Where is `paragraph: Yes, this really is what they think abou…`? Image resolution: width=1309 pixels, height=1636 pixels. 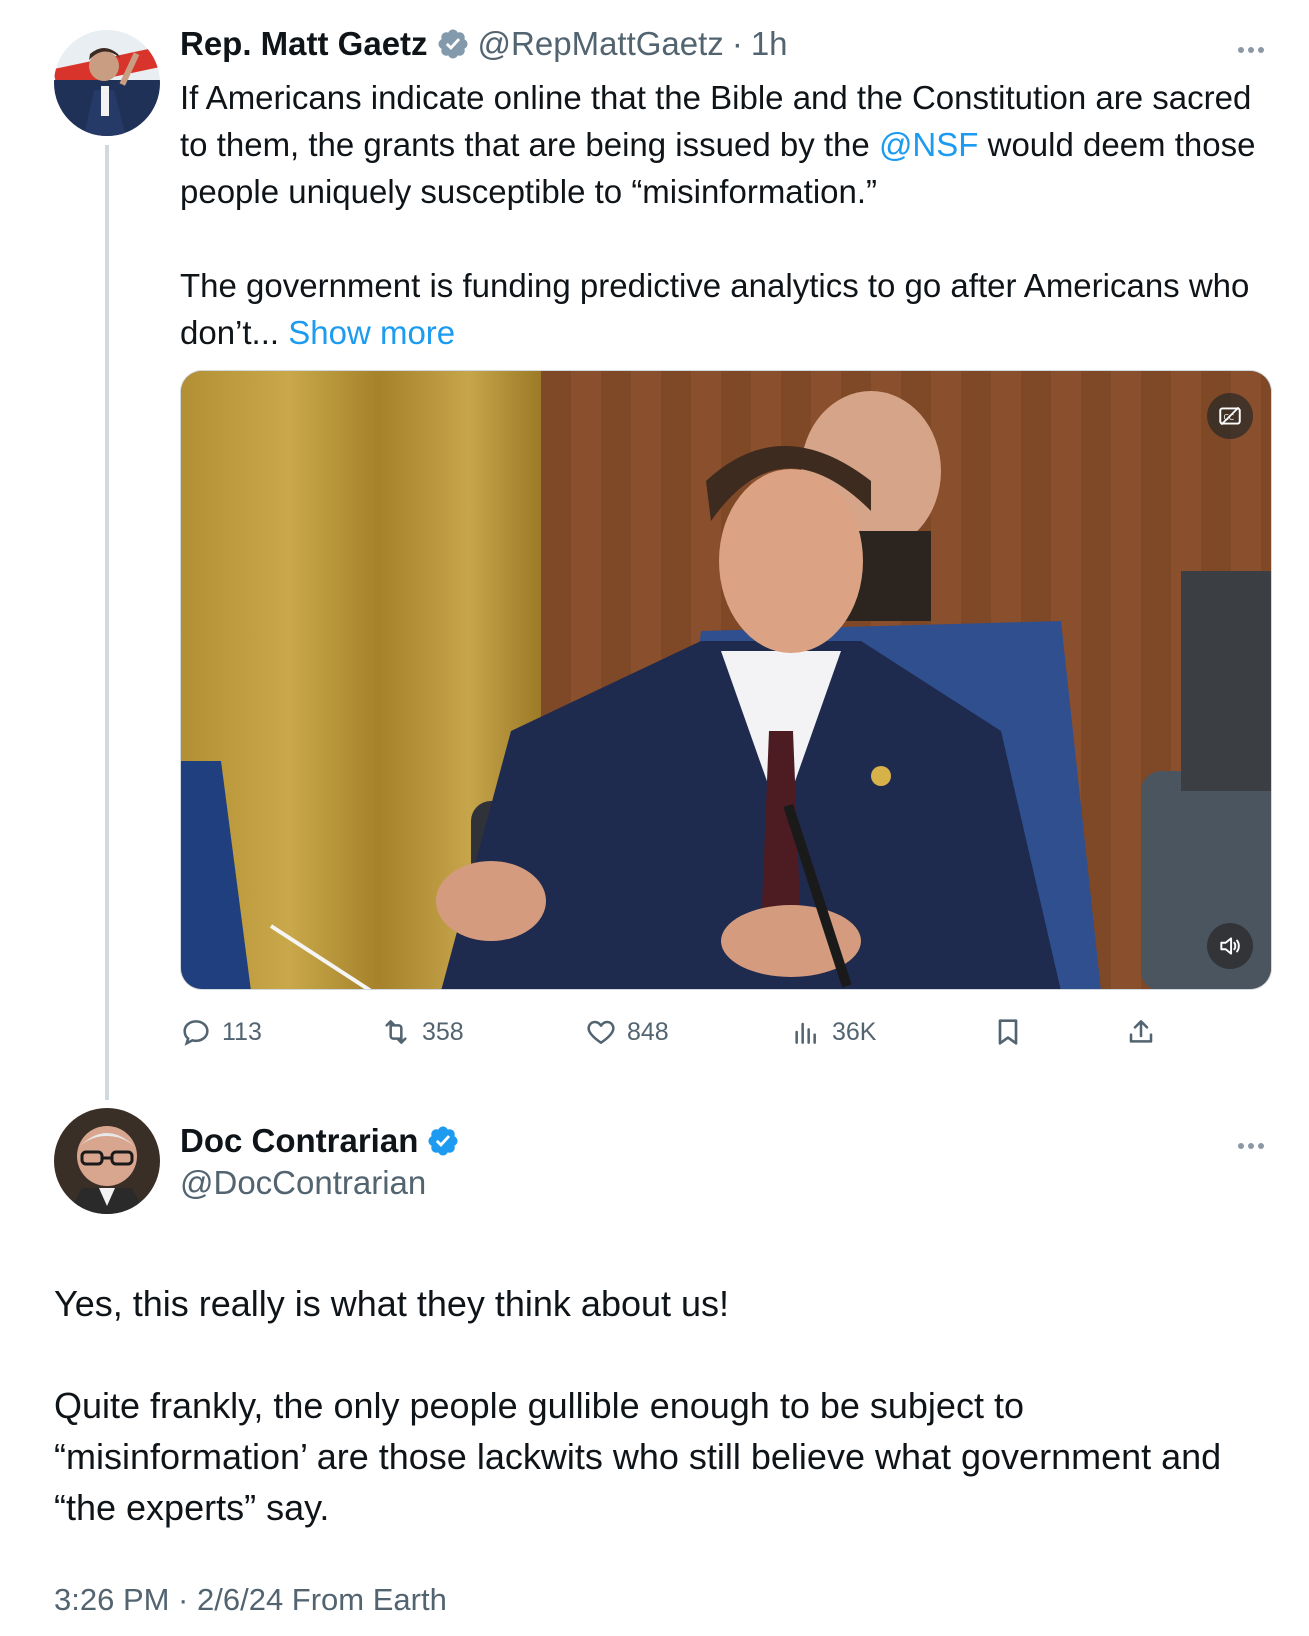
paragraph: Yes, this really is what they think abou… is located at coordinates (392, 1303).